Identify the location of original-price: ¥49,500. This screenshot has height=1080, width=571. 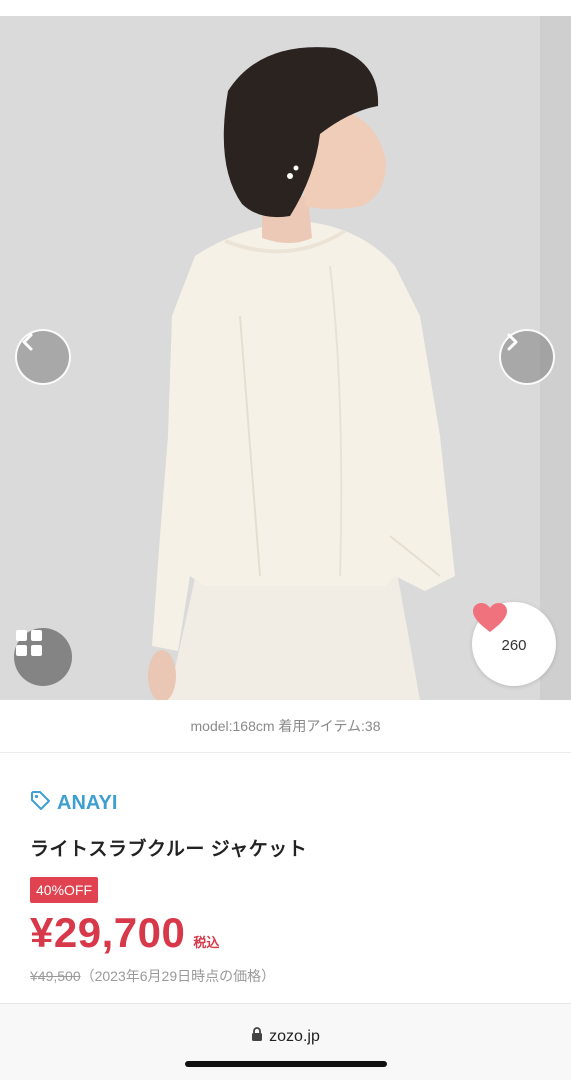
(55, 976).